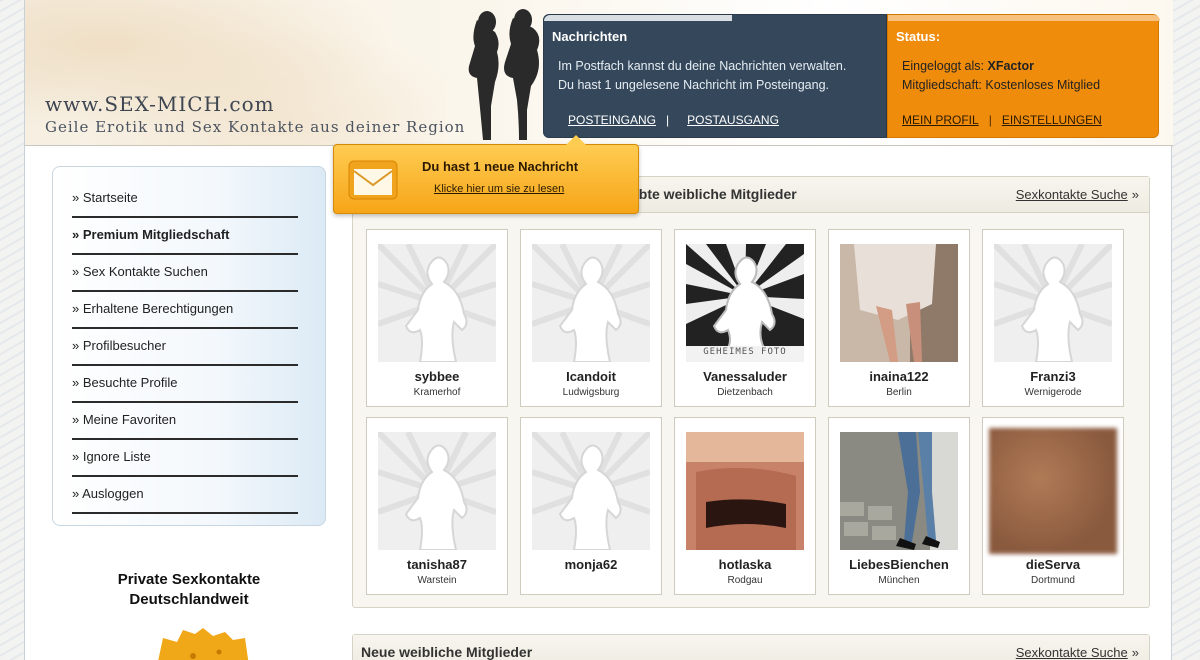 This screenshot has height=660, width=1200. I want to click on nav-item-berechtigungen: » Erhaltene Berechtigungen, so click(185, 310).